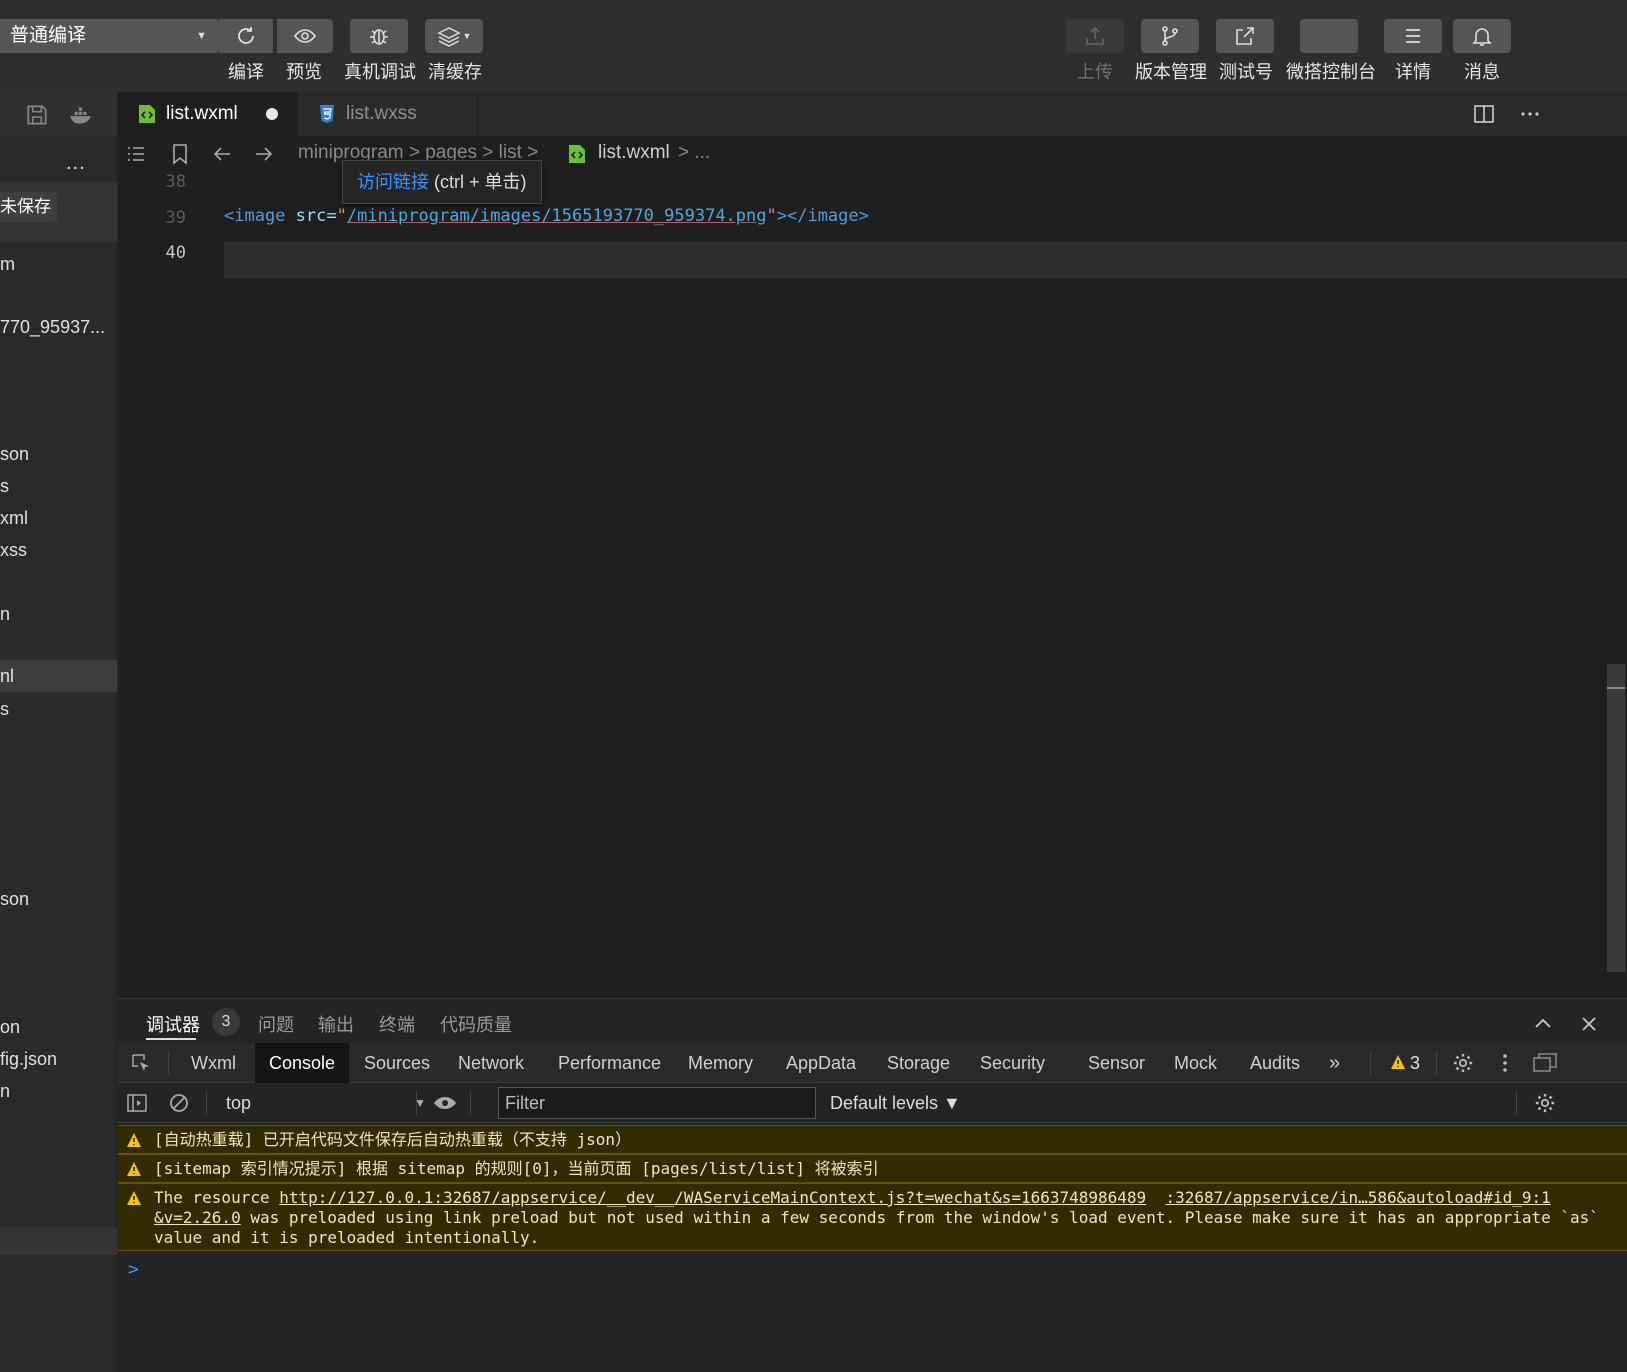 Image resolution: width=1627 pixels, height=1372 pixels. Describe the element at coordinates (448, 37) in the screenshot. I see `layers-icon` at that location.